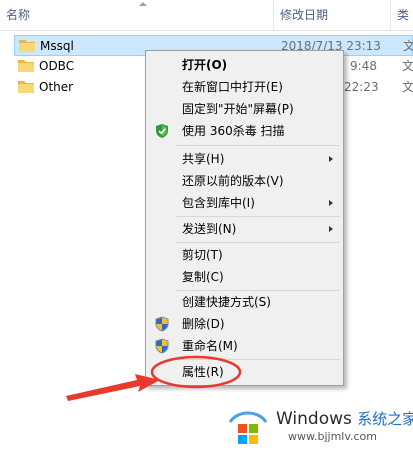 This screenshot has width=413, height=451. I want to click on pointer-arrow-icon, so click(113, 387).